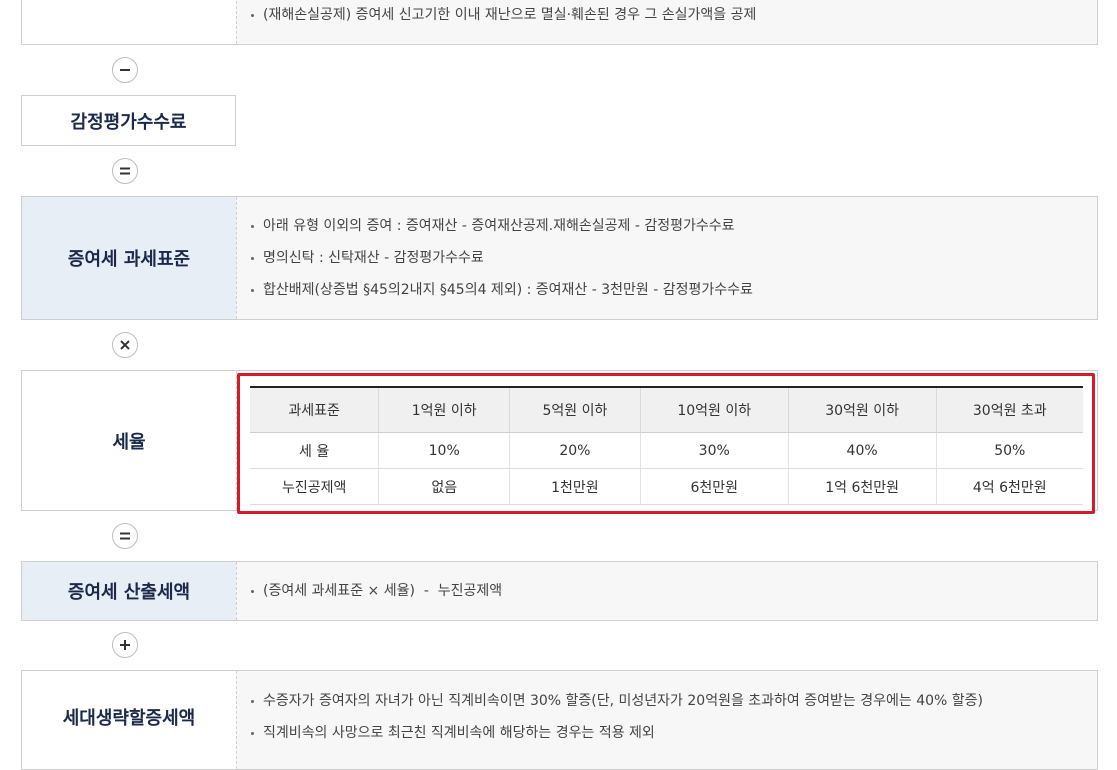  Describe the element at coordinates (444, 410) in the screenshot. I see `column-header: 1억원 이하` at that location.